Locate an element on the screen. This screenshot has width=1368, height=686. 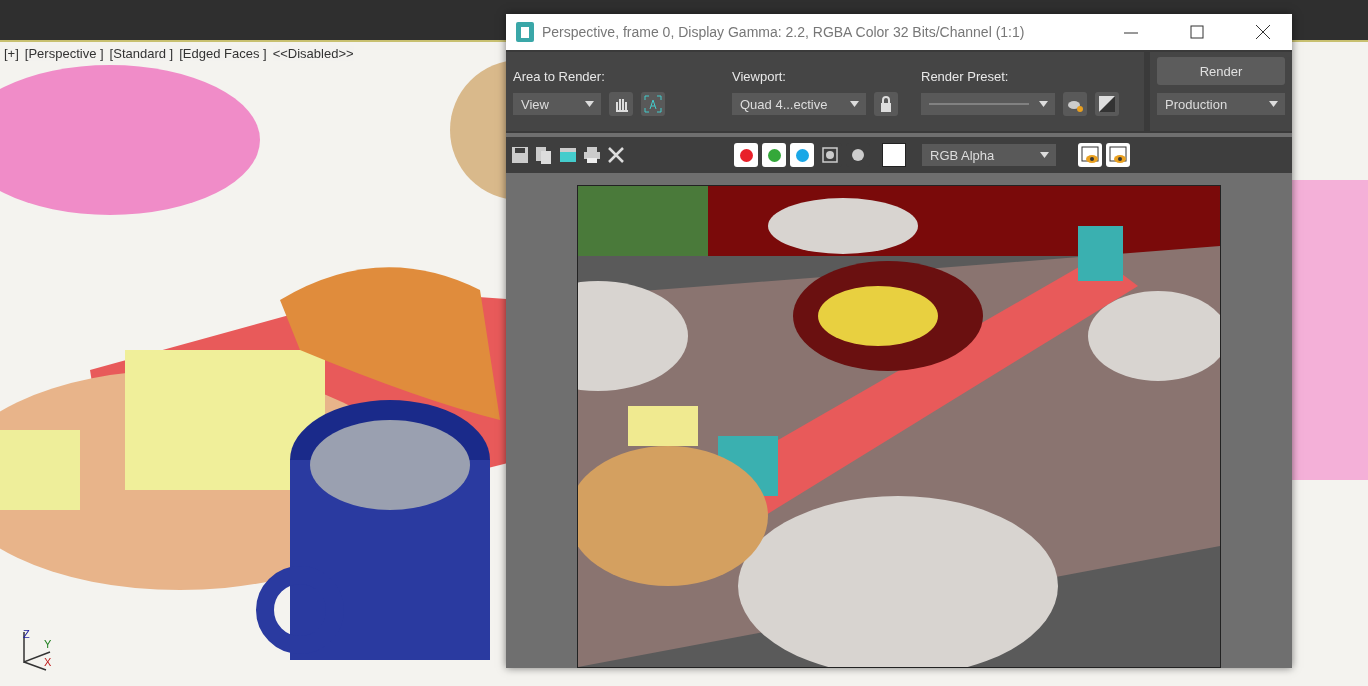
area-dropdown: View is located at coordinates (557, 104).